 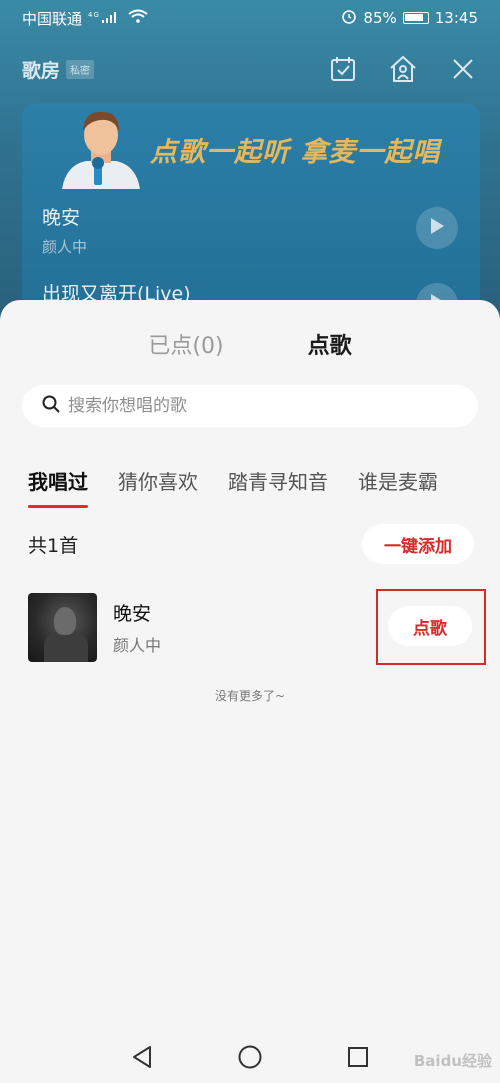 What do you see at coordinates (101, 146) in the screenshot?
I see `singer-avatar` at bounding box center [101, 146].